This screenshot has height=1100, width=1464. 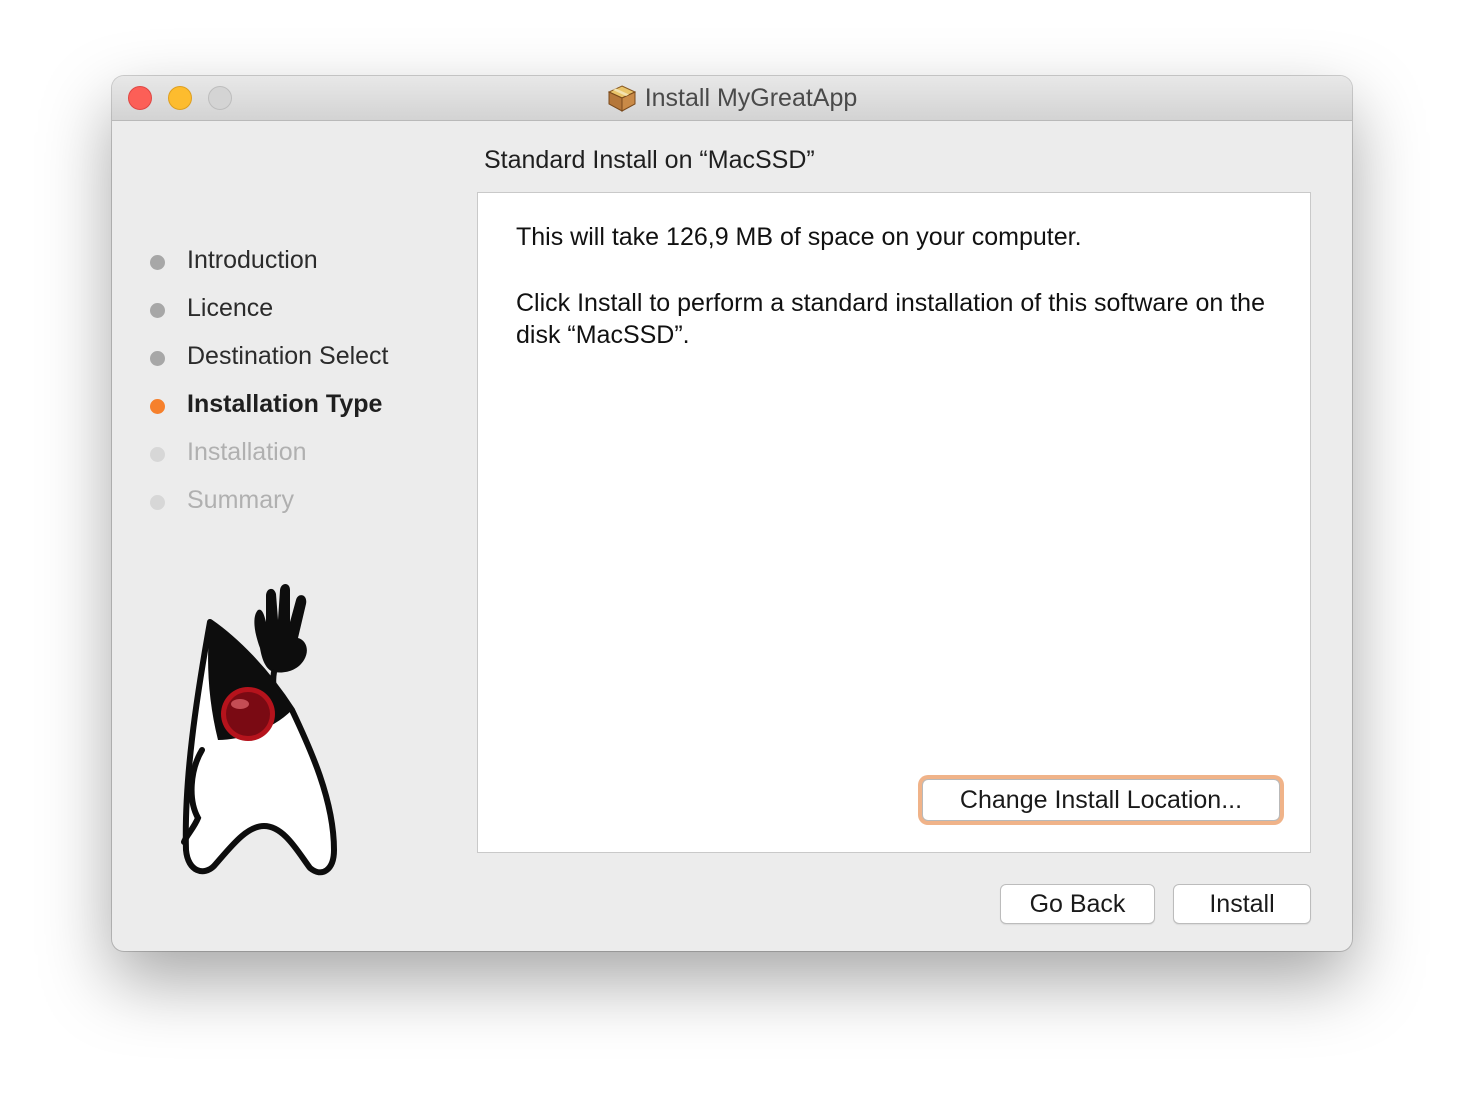 I want to click on title-group: Install MyGreatApp, so click(x=732, y=98).